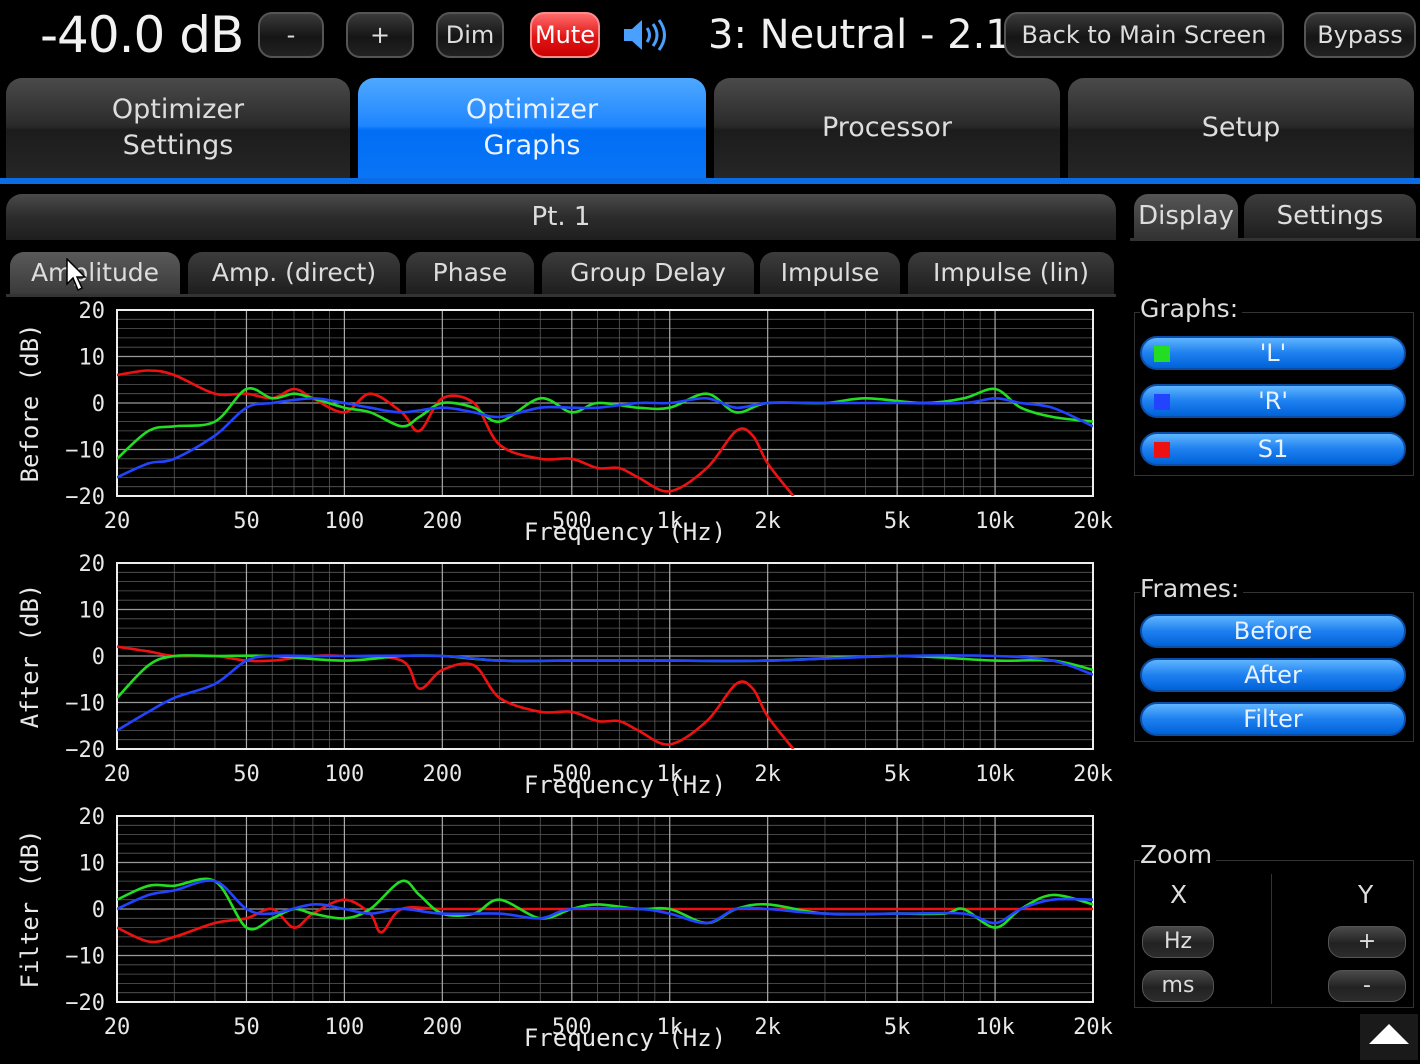 This screenshot has height=1064, width=1420. Describe the element at coordinates (291, 35) in the screenshot. I see `volume-down-button: -` at that location.